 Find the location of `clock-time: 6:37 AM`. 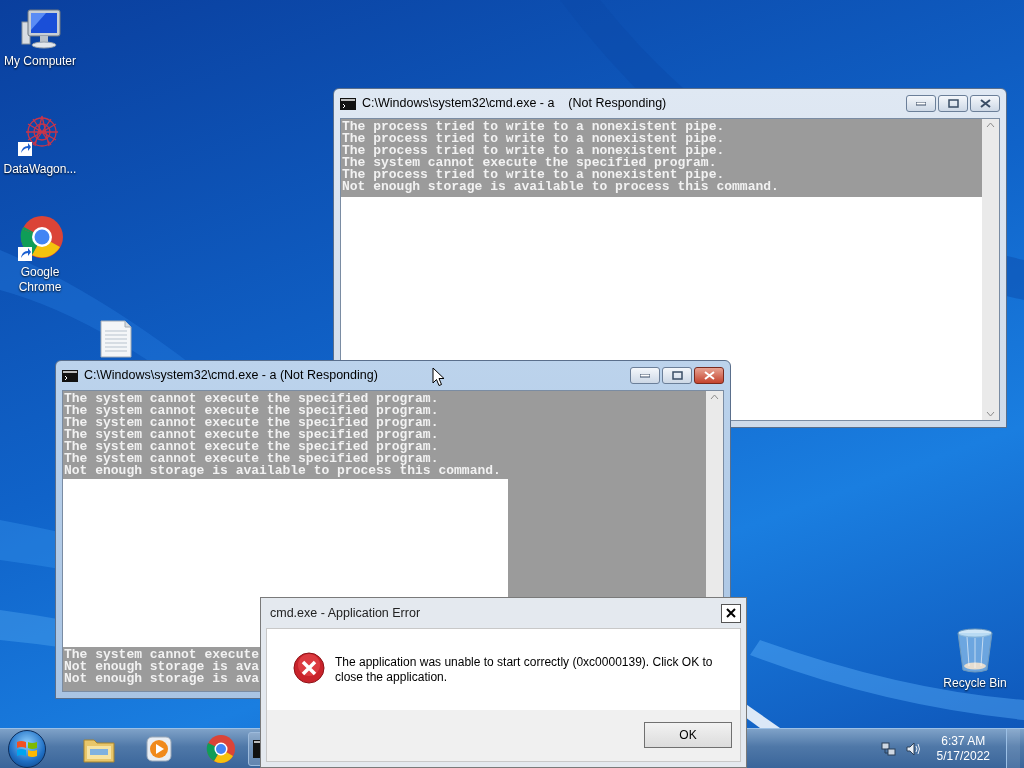

clock-time: 6:37 AM is located at coordinates (963, 741).